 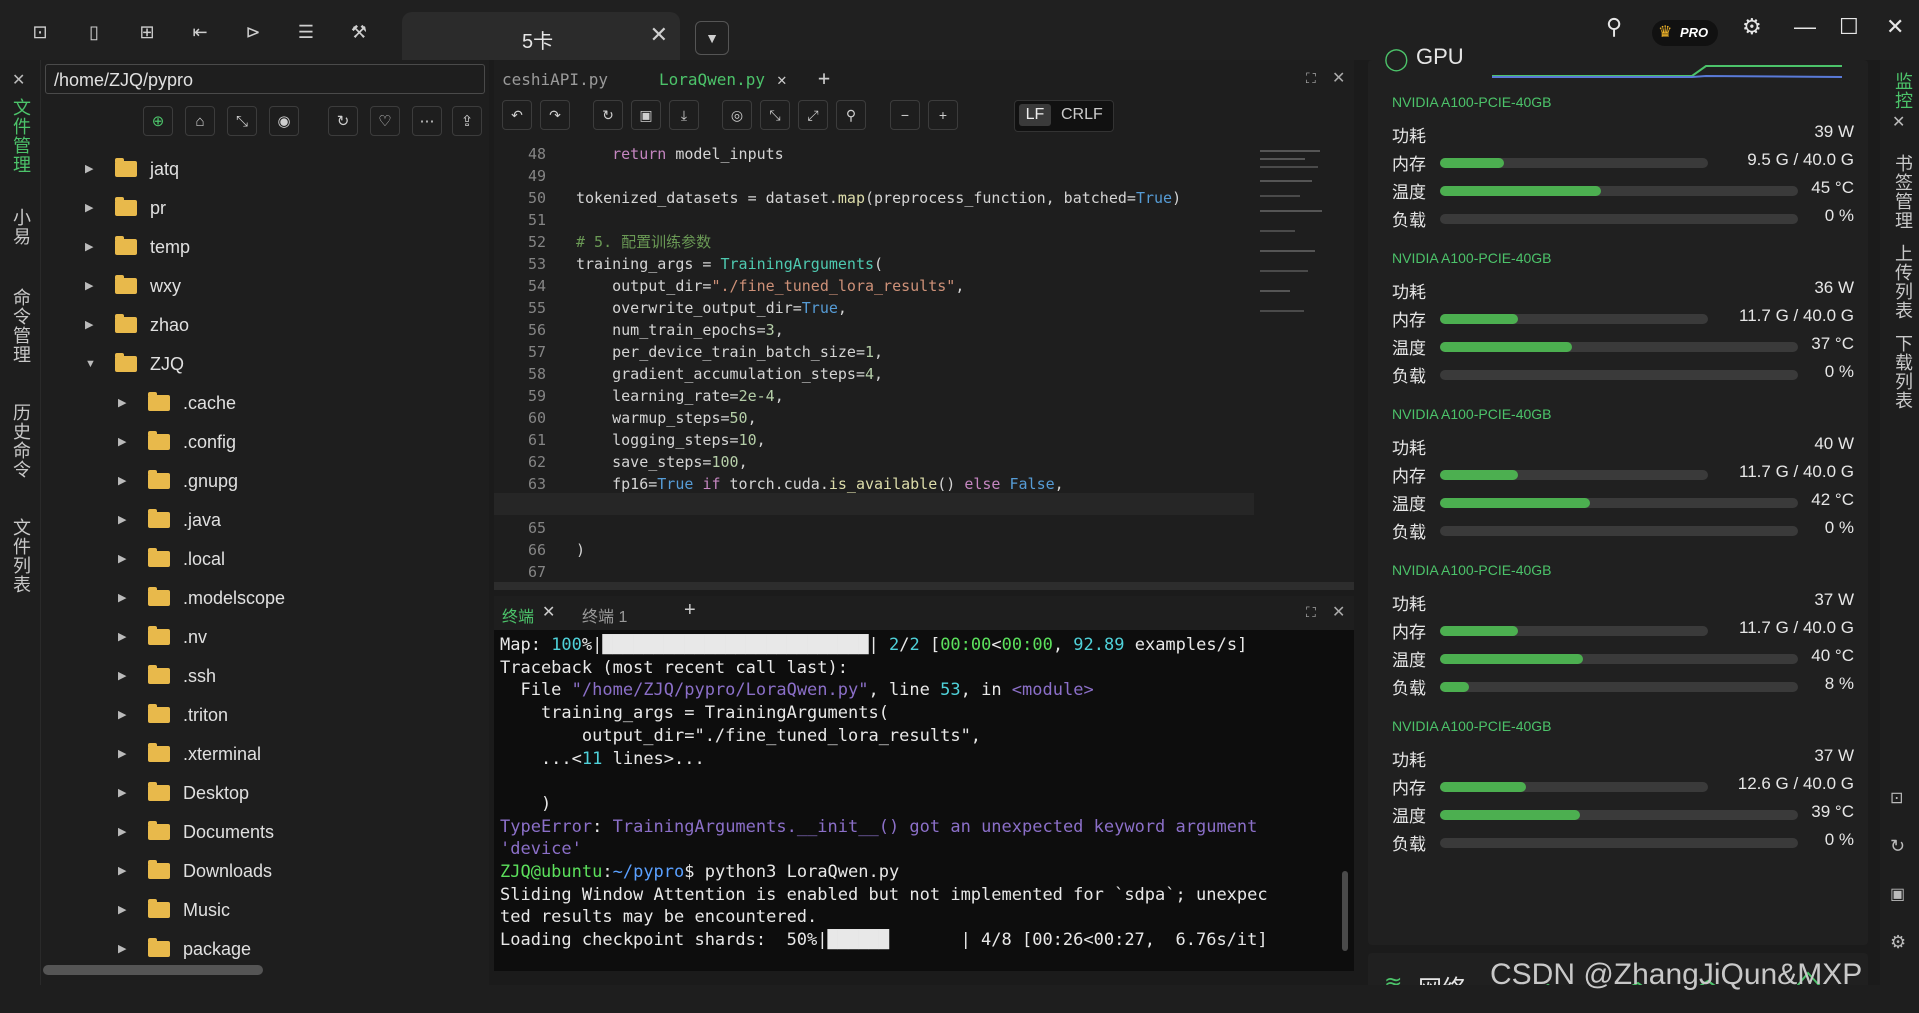 I want to click on minimize-icon: —, so click(x=1805, y=27).